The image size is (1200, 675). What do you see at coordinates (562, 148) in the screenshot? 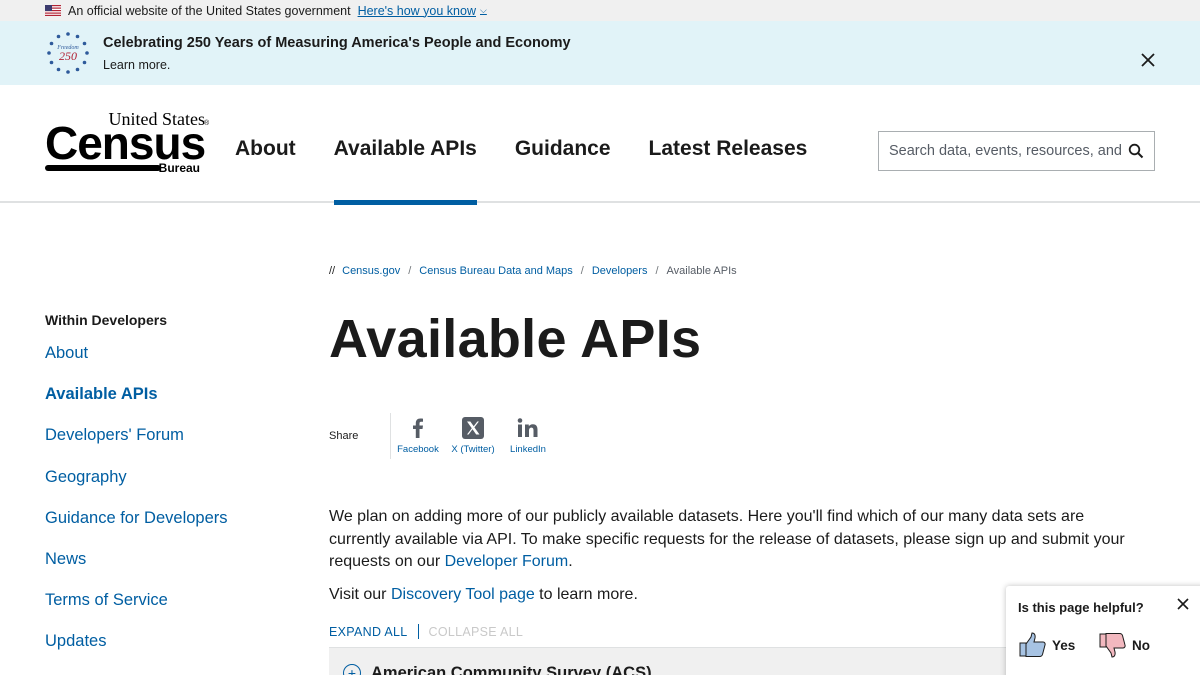
I see `nav-guidance-label: Guidance` at bounding box center [562, 148].